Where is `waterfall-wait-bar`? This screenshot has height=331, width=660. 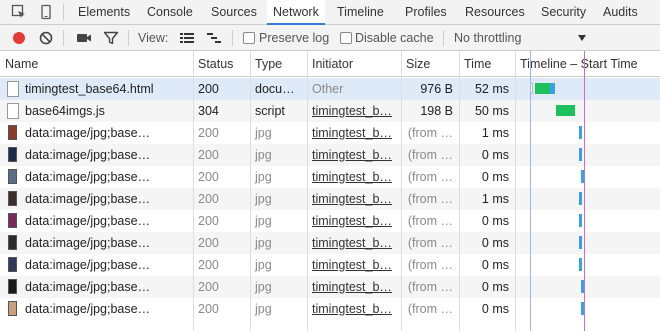
waterfall-wait-bar is located at coordinates (565, 110).